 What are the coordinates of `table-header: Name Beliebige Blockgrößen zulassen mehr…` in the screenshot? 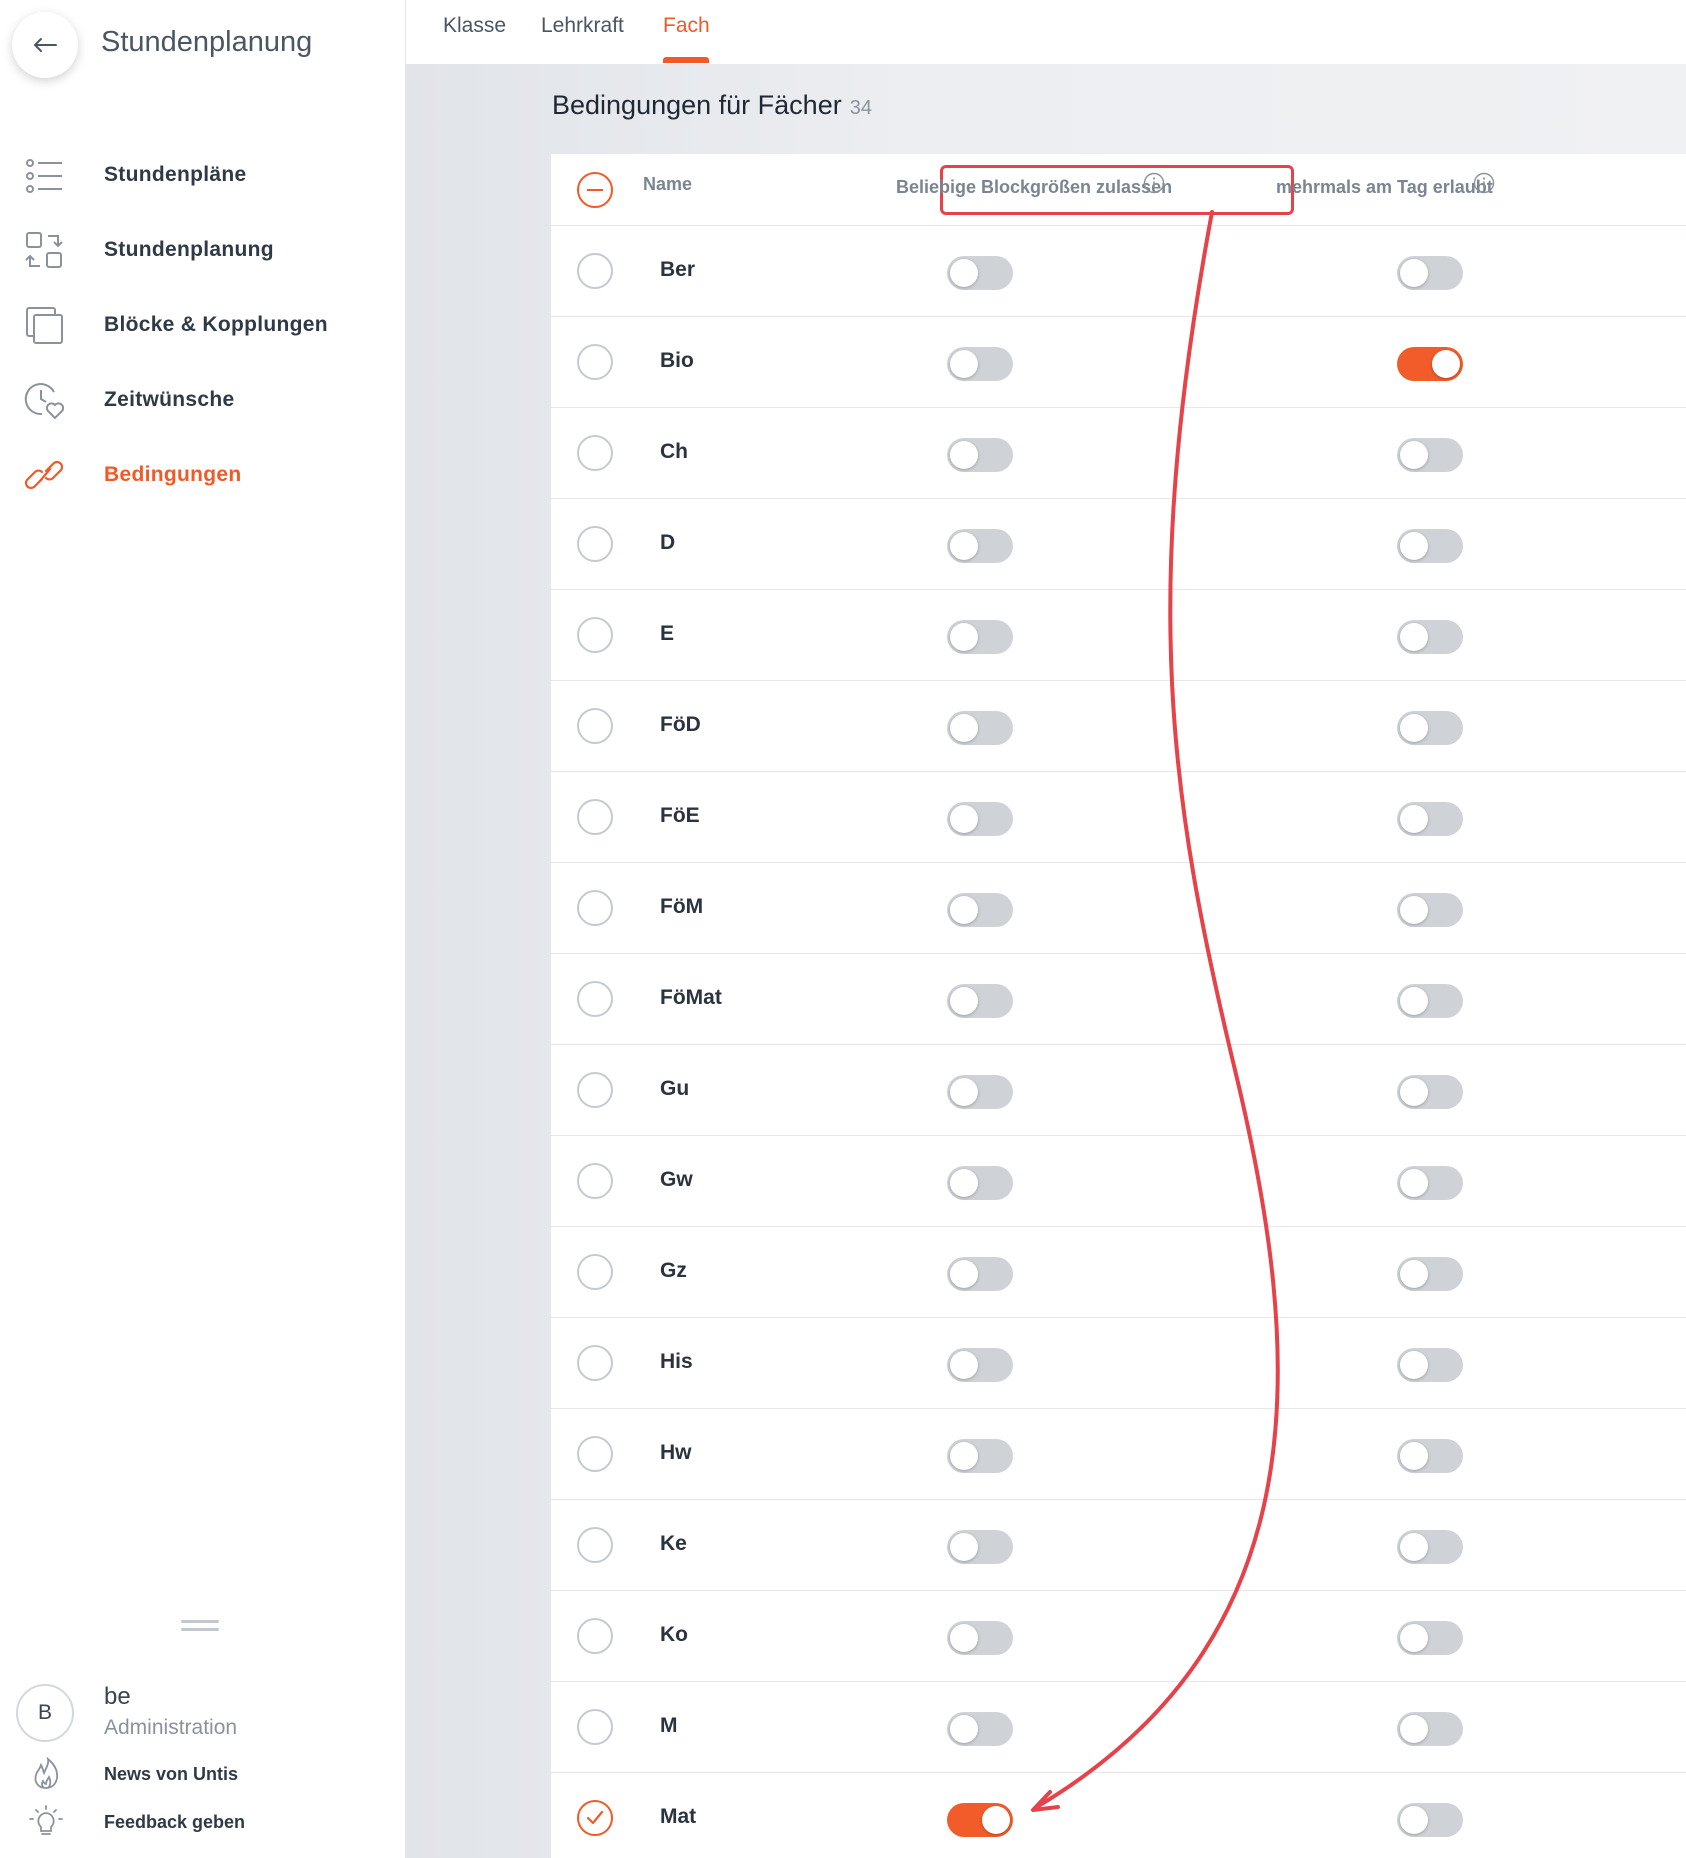 It's located at (1118, 190).